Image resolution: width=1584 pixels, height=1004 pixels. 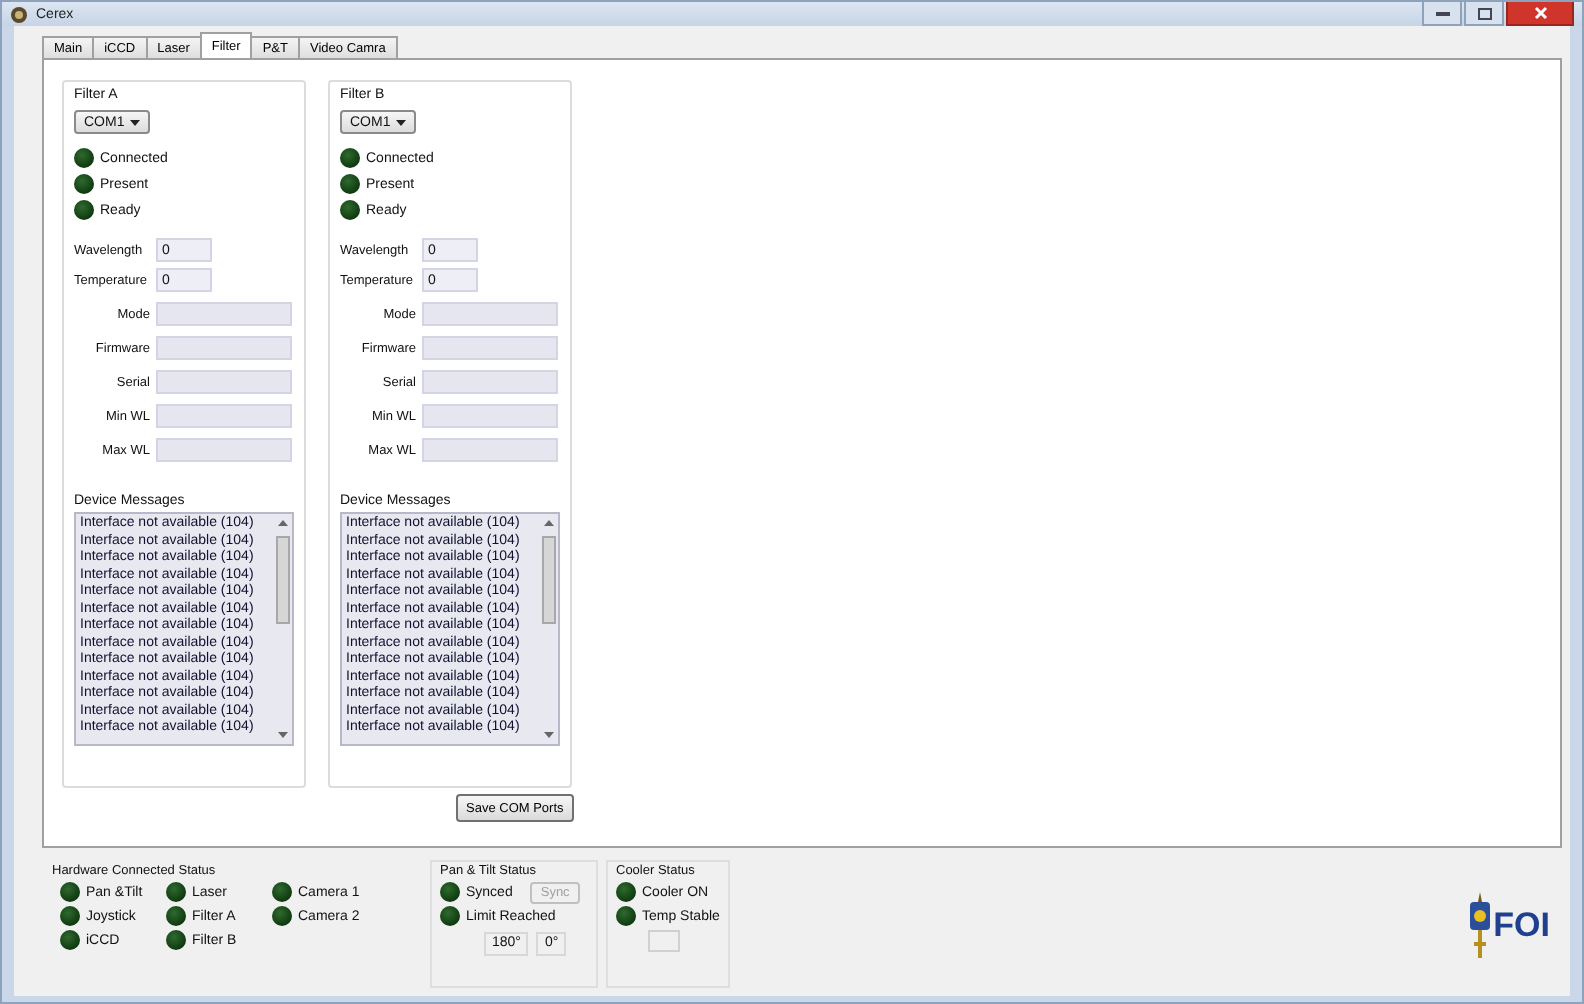 I want to click on close-icon, so click(x=1540, y=13).